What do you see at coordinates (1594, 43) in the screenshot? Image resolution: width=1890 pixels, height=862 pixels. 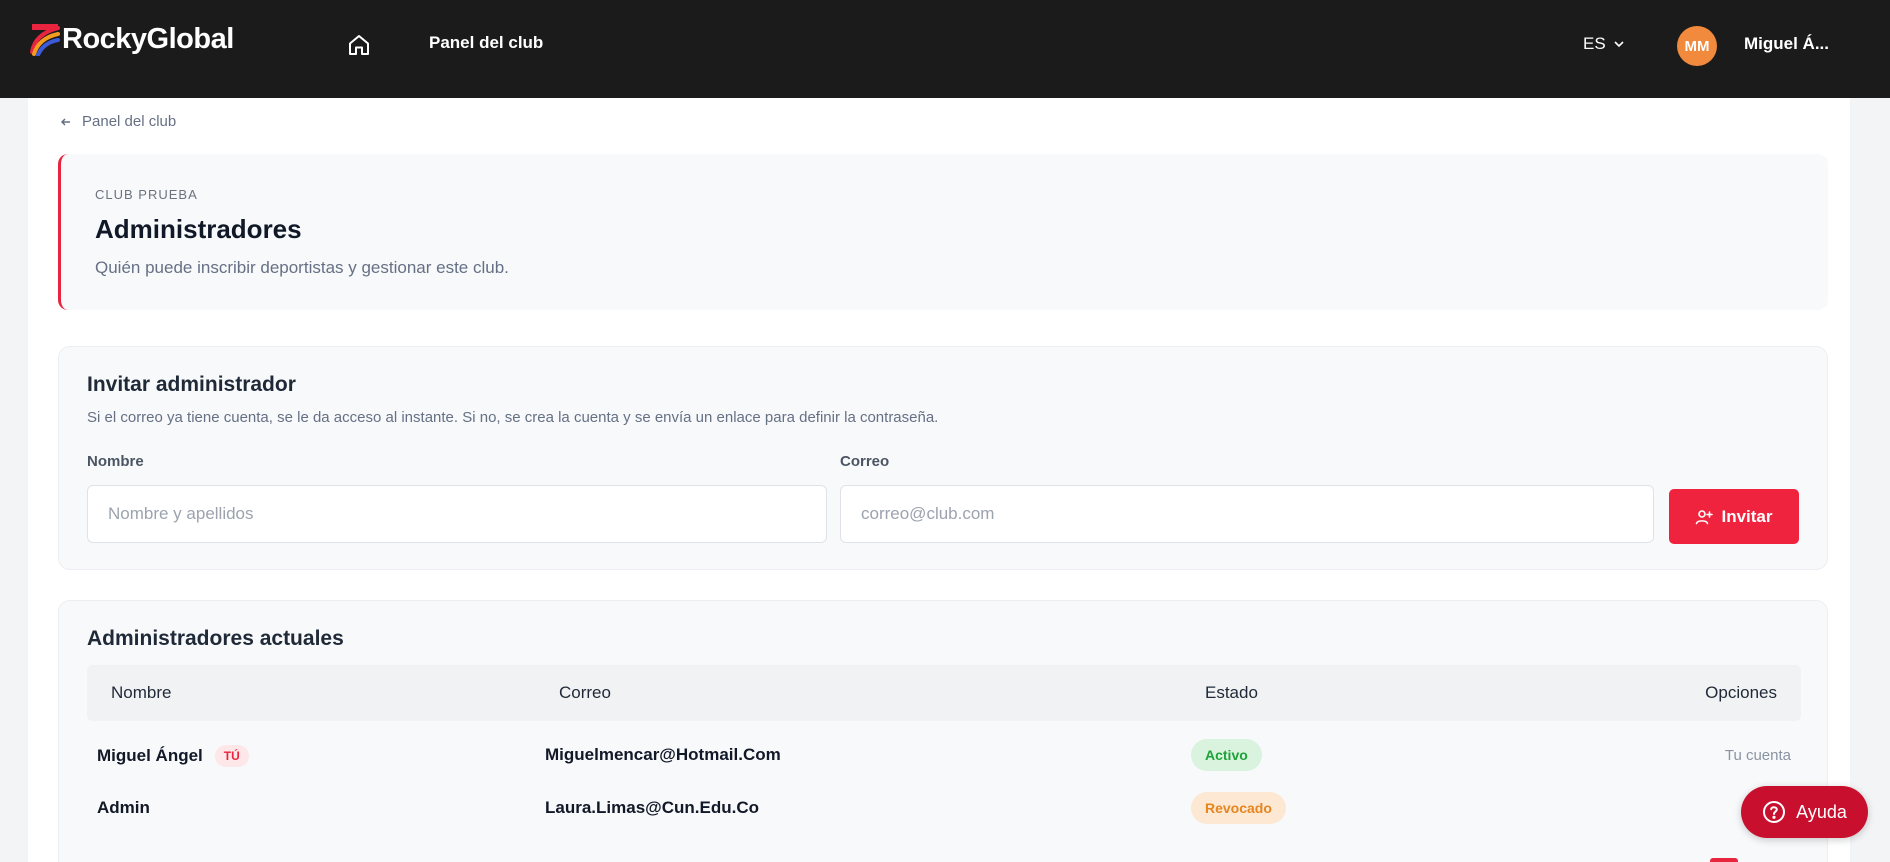 I see `language-code: ES` at bounding box center [1594, 43].